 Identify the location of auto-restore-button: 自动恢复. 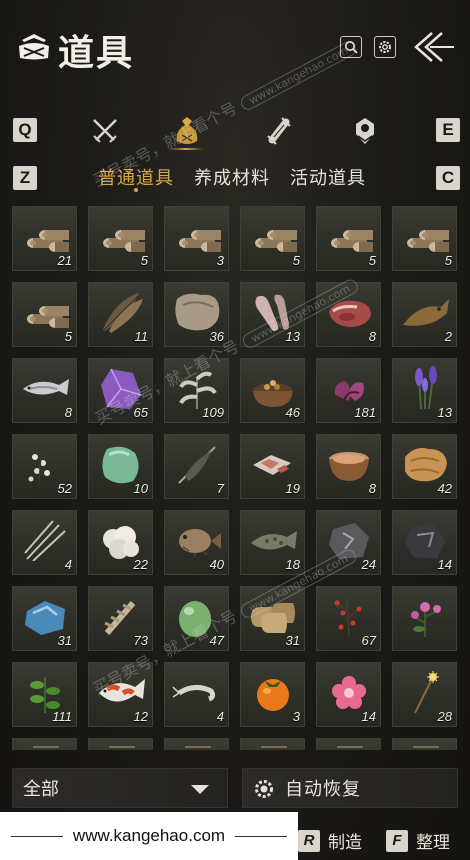
(350, 788).